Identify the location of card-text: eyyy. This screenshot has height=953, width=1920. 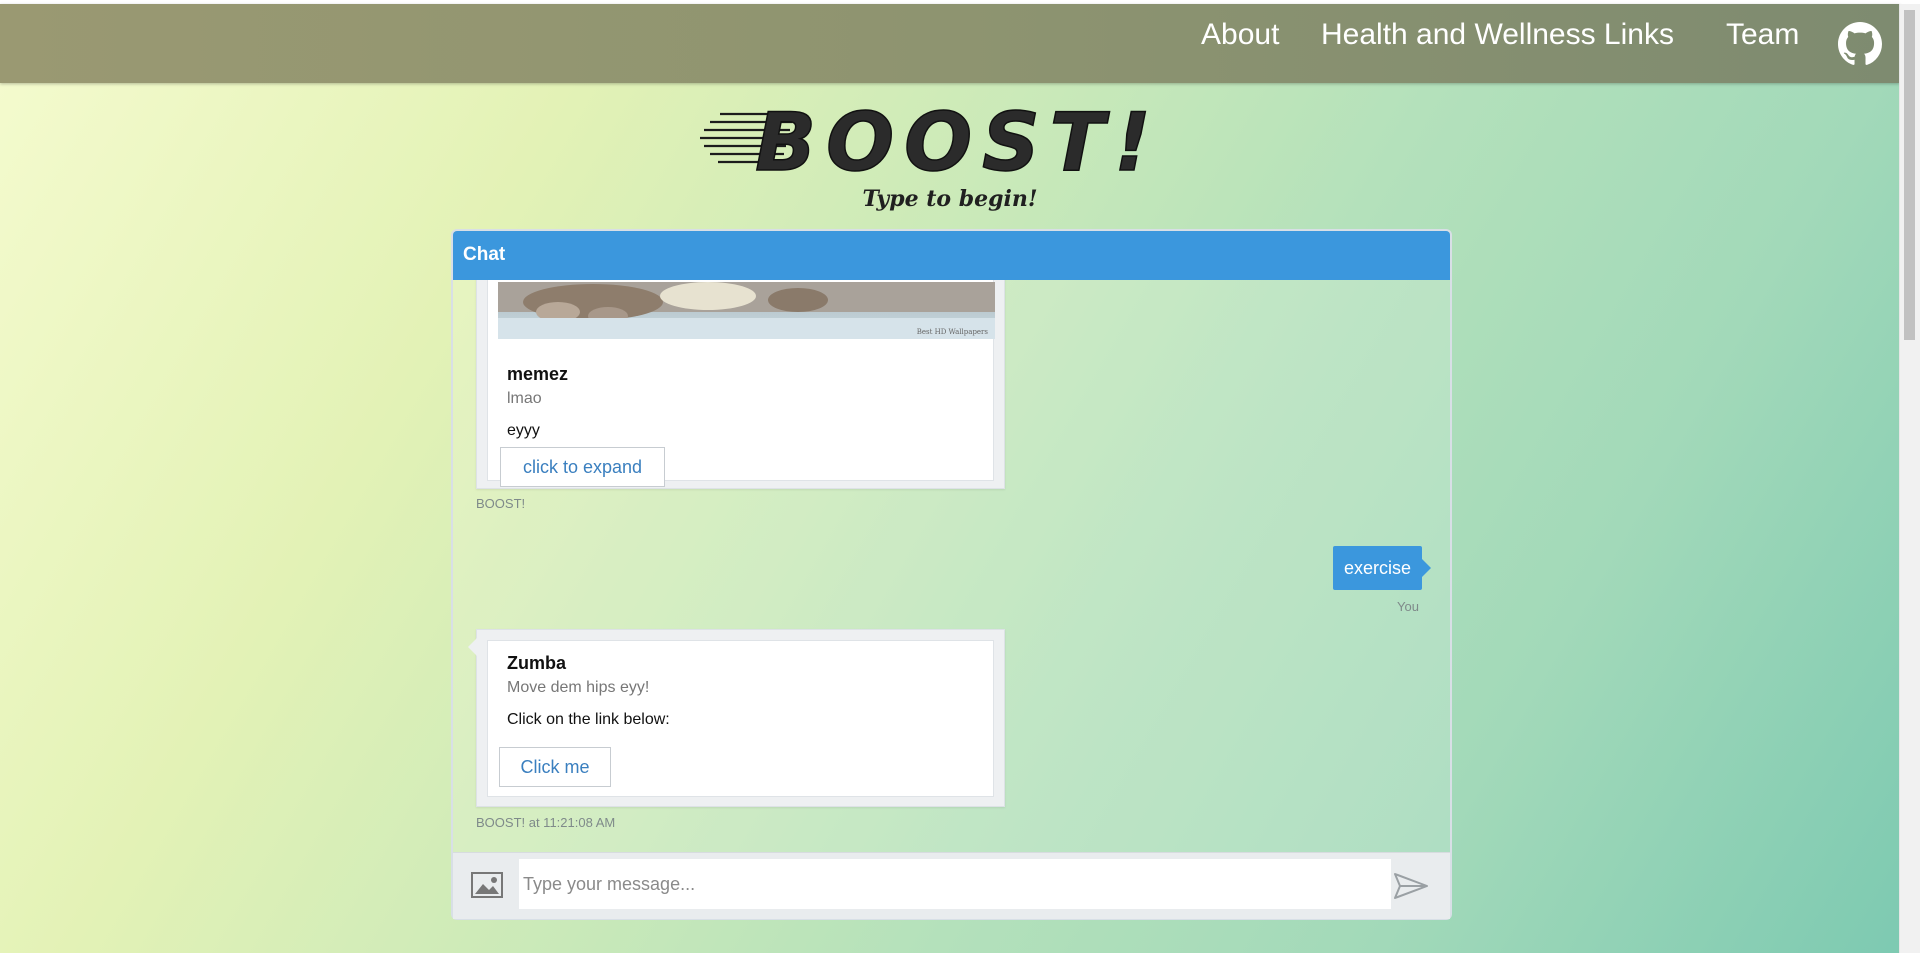
(523, 430).